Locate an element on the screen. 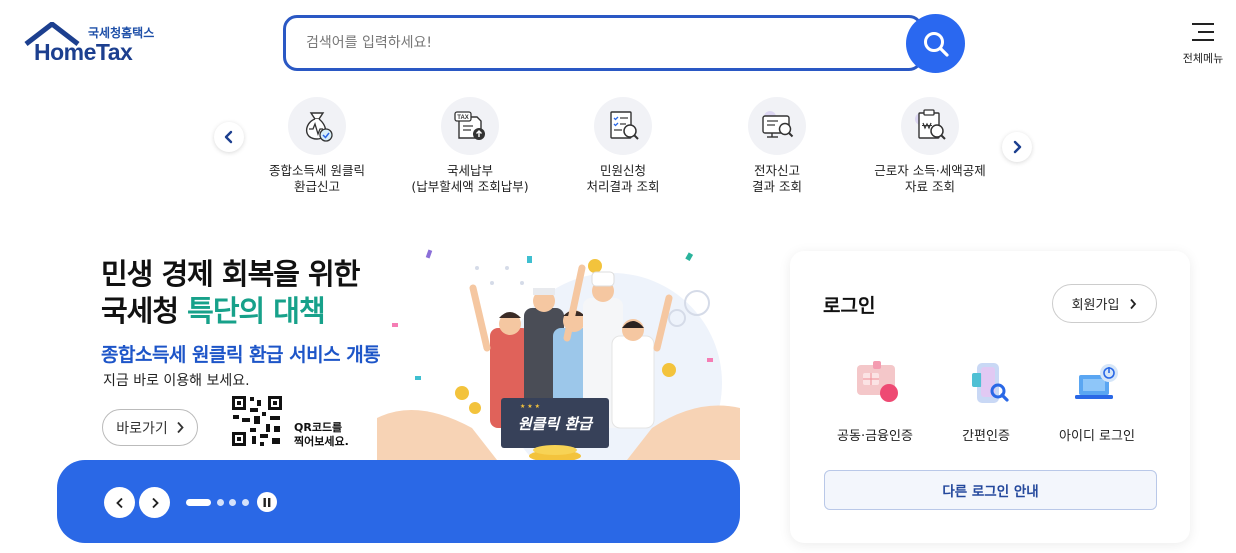 This screenshot has height=553, width=1236. qr-instruction: QR코드를 찍어보세요. is located at coordinates (321, 435).